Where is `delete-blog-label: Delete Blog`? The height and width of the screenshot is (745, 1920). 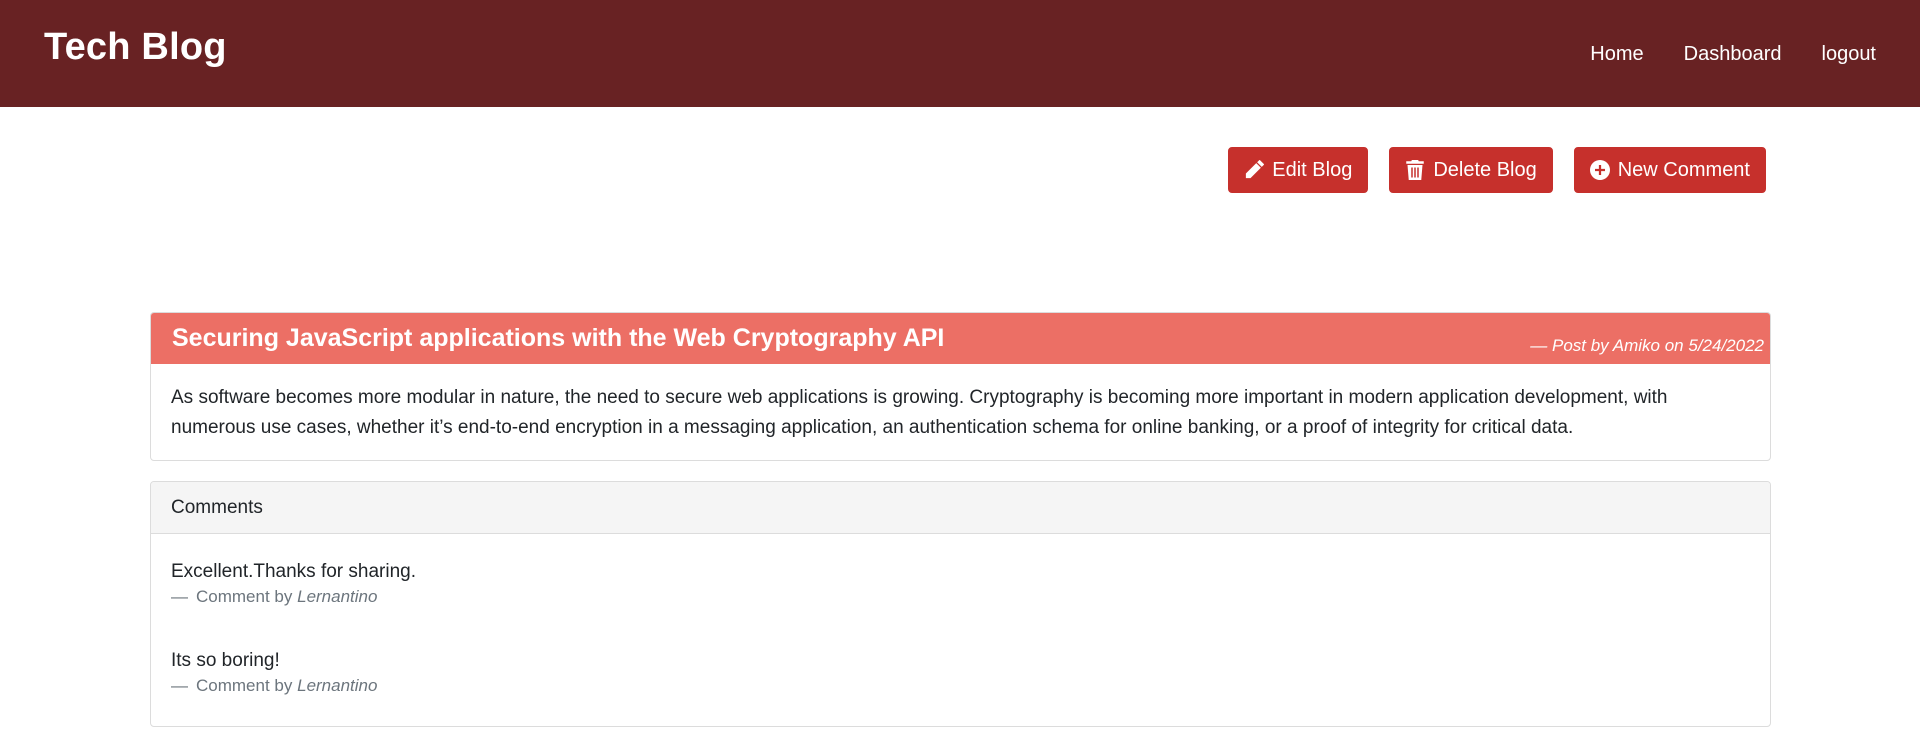
delete-blog-label: Delete Blog is located at coordinates (1485, 169).